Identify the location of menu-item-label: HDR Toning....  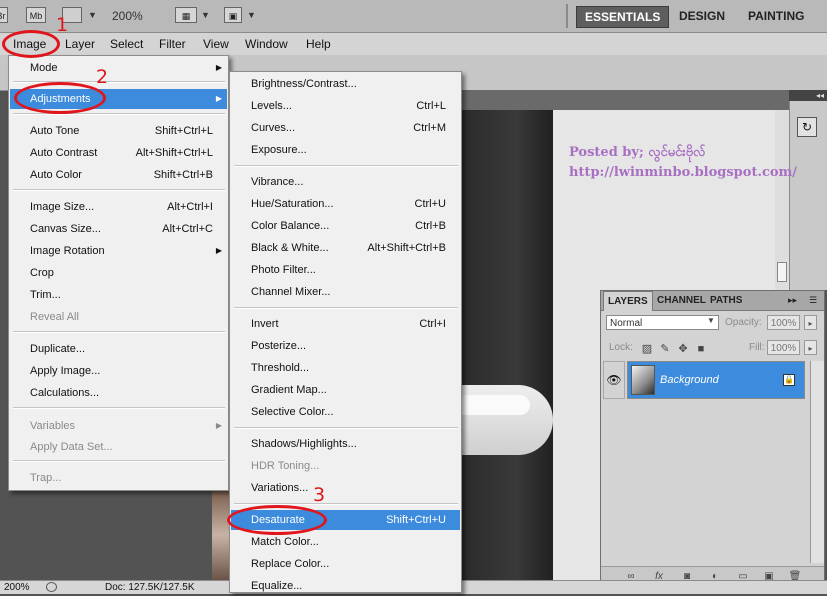
(285, 466).